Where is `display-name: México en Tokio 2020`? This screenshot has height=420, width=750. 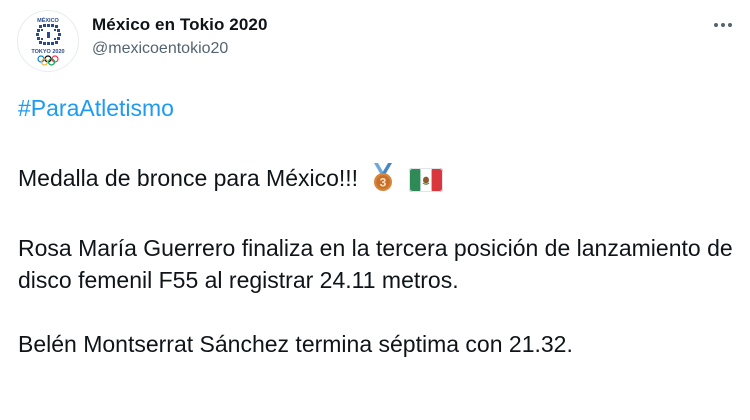
display-name: México en Tokio 2020 is located at coordinates (180, 25).